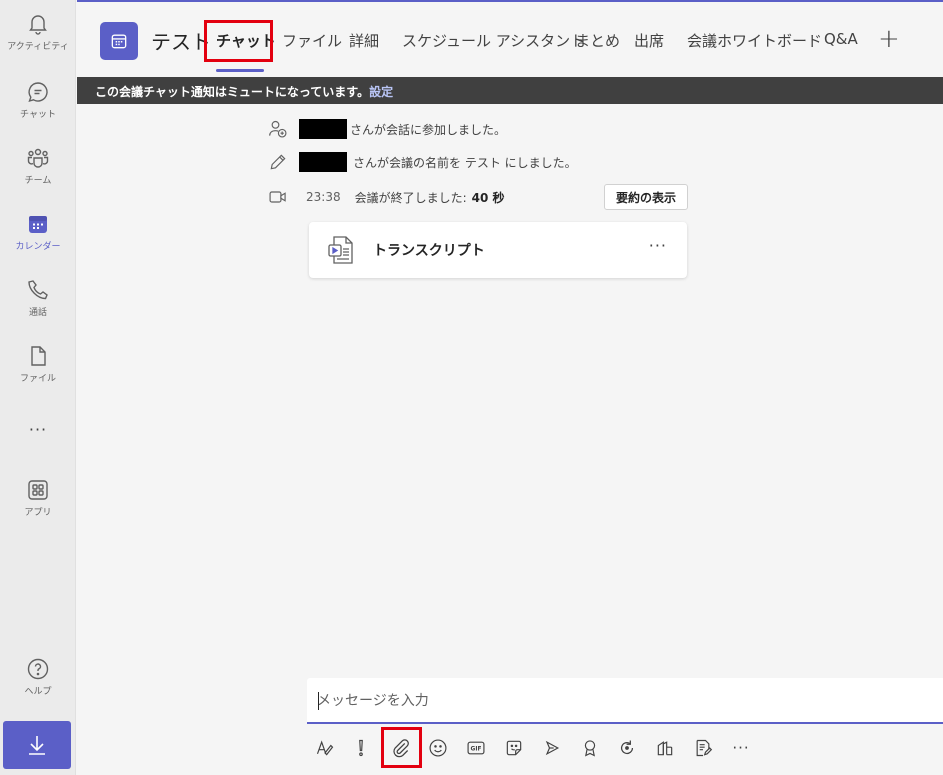  I want to click on rail-label-teams: チーム, so click(38, 181).